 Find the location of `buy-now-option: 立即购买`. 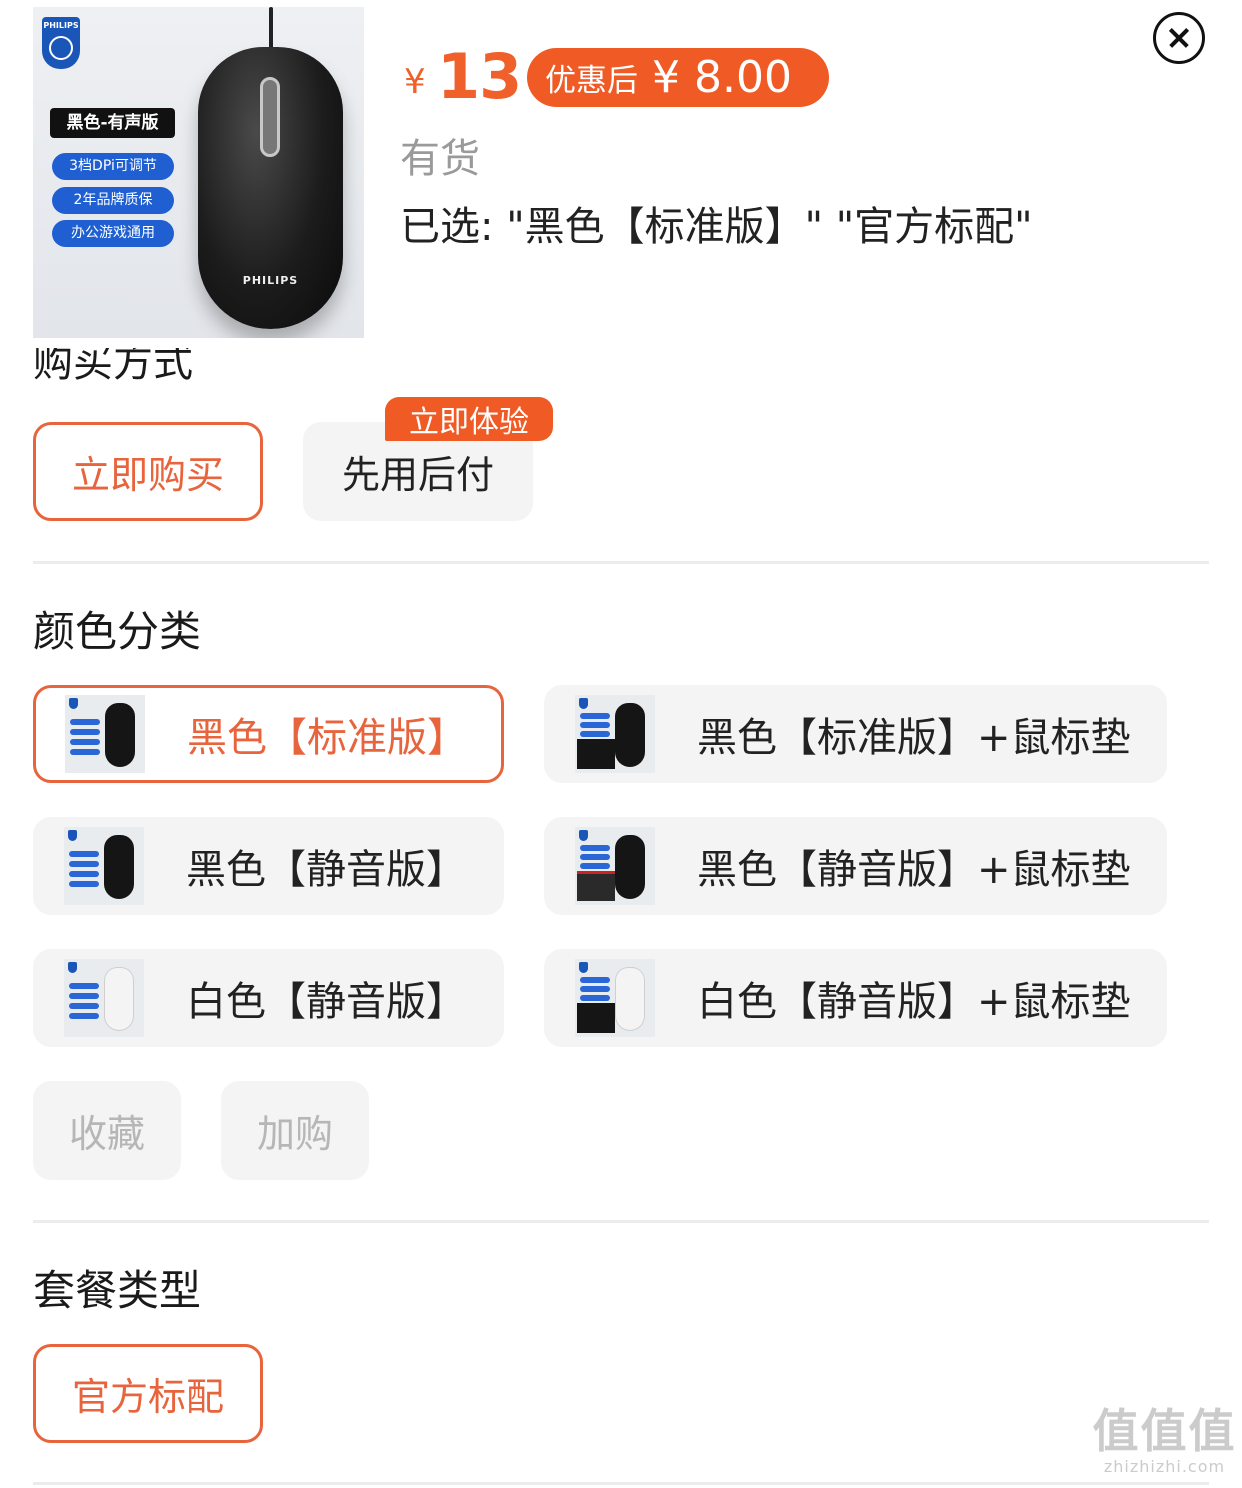

buy-now-option: 立即购买 is located at coordinates (148, 471).